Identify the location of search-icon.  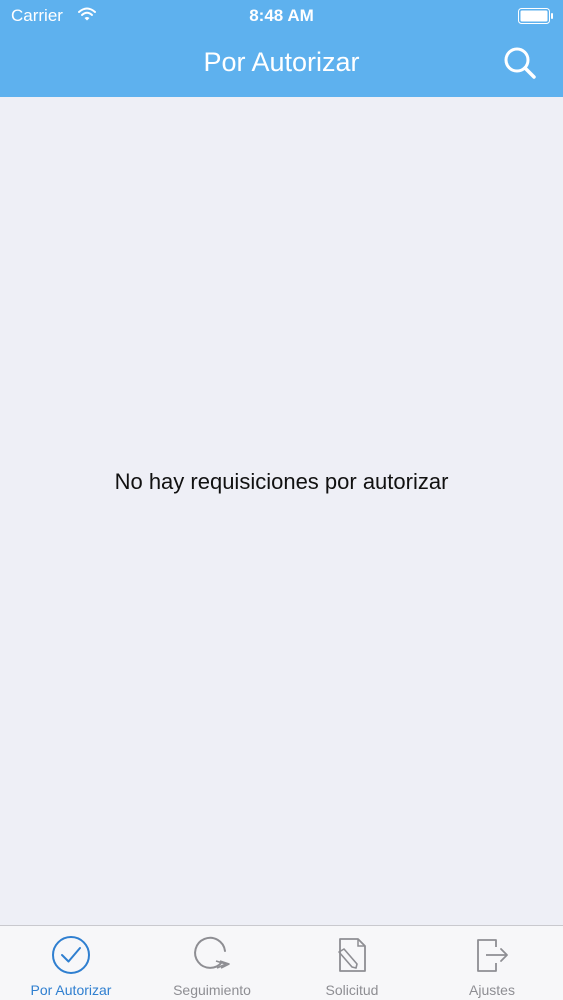
(520, 63).